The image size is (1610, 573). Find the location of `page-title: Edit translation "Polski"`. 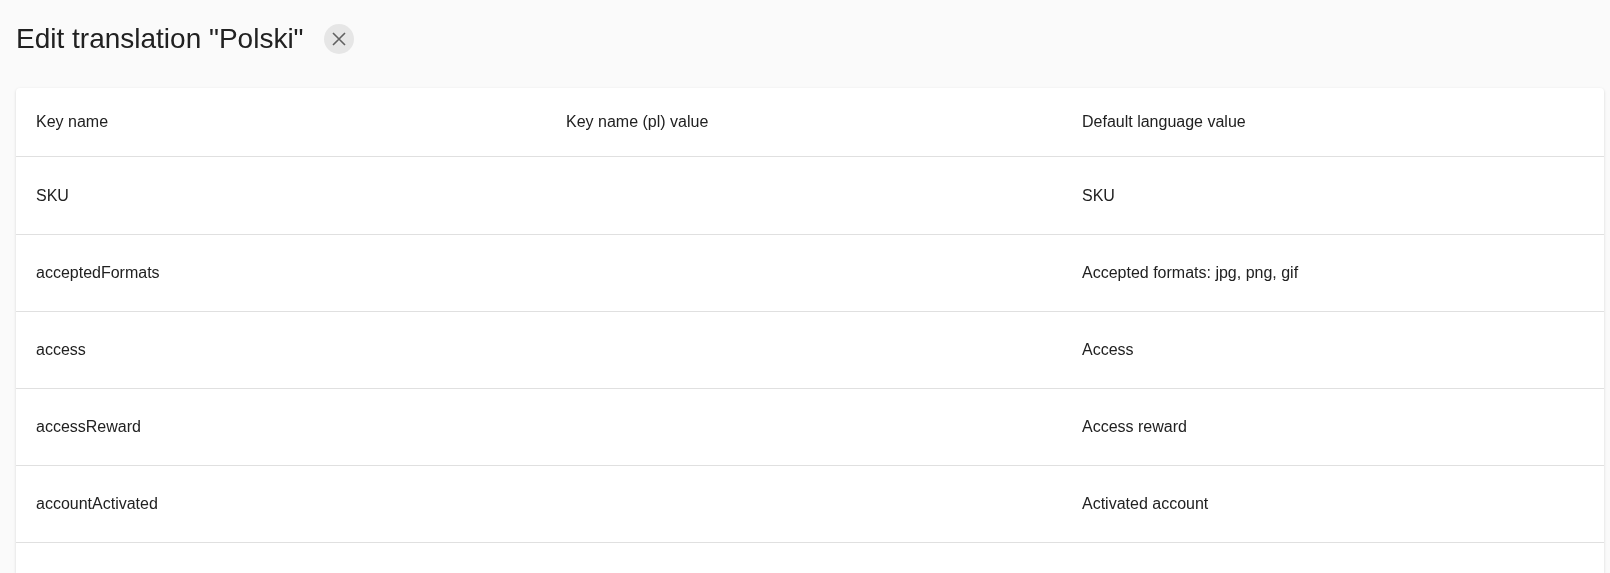

page-title: Edit translation "Polski" is located at coordinates (160, 39).